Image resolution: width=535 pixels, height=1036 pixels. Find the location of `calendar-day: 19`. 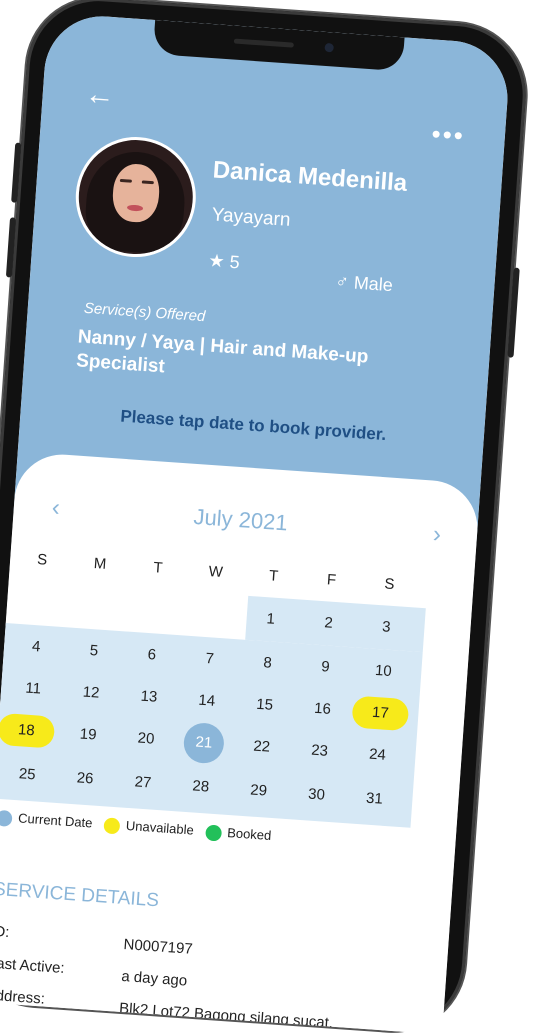

calendar-day: 19 is located at coordinates (88, 735).